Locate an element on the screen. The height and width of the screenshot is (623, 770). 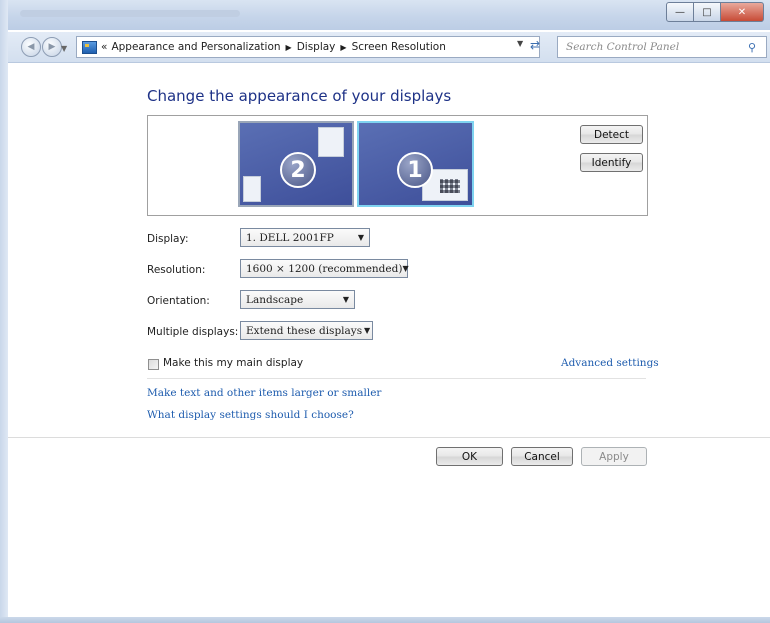
identify-button: Identify is located at coordinates (611, 162).